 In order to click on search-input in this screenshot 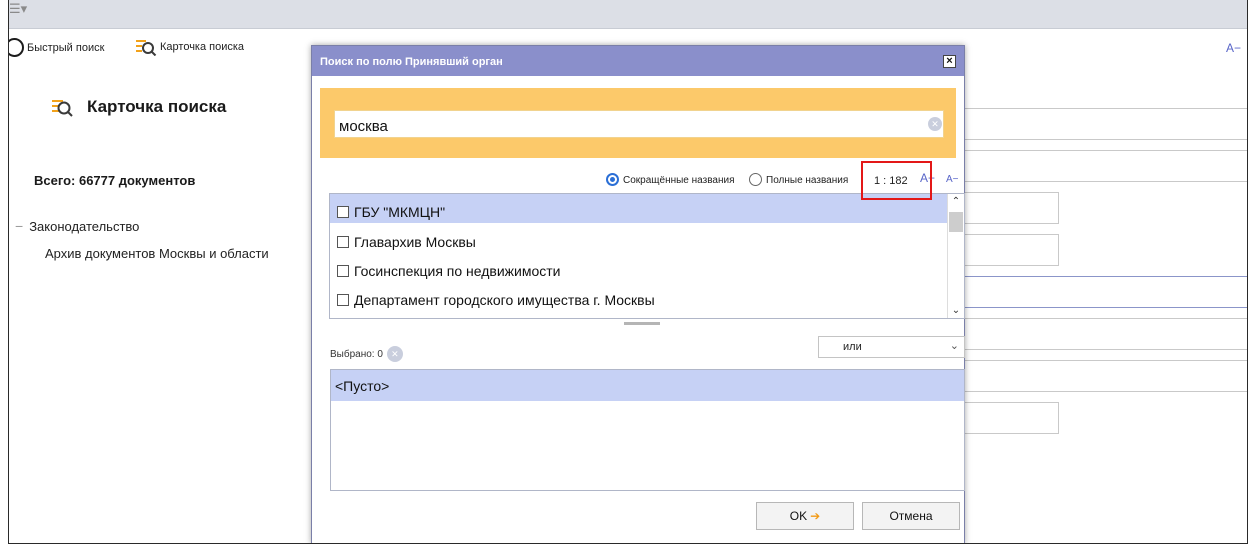, I will do `click(639, 124)`.